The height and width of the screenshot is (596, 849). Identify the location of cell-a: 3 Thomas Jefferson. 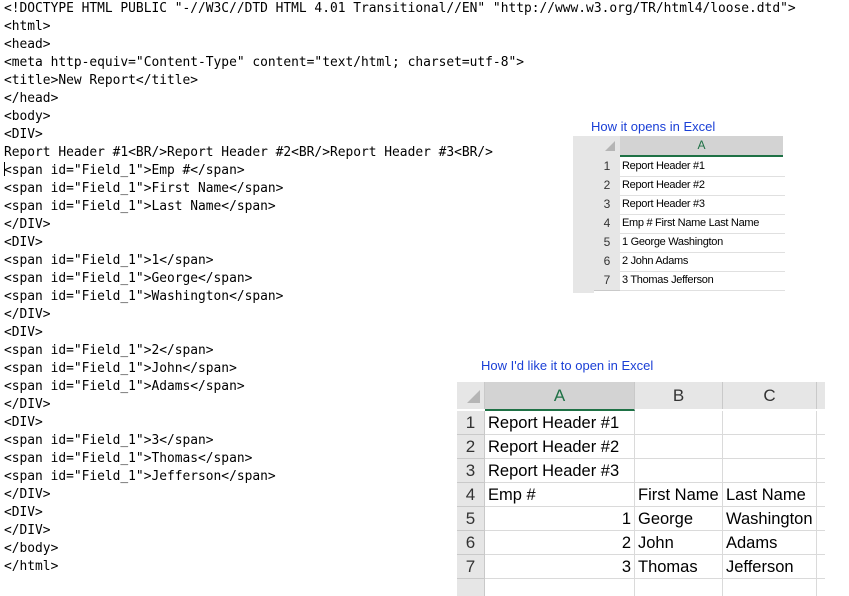
(702, 281).